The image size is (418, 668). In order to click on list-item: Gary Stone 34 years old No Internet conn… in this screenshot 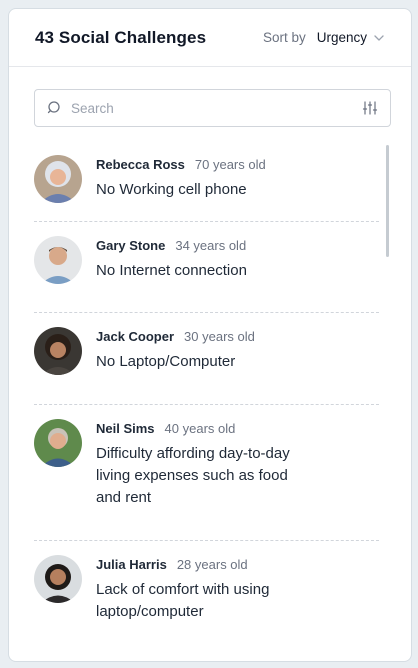, I will do `click(209, 267)`.